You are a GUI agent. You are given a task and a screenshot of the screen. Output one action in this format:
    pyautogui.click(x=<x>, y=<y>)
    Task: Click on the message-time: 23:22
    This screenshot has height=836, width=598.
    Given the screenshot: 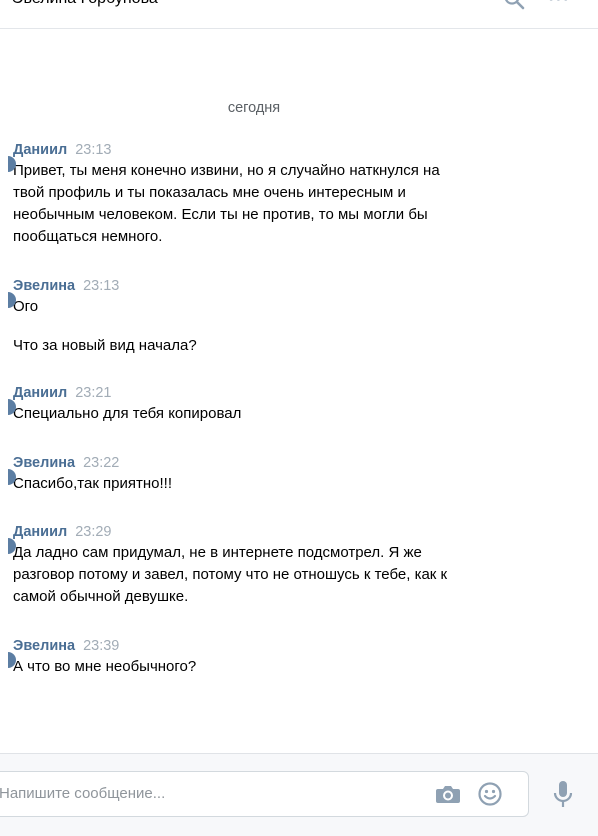 What is the action you would take?
    pyautogui.click(x=101, y=463)
    